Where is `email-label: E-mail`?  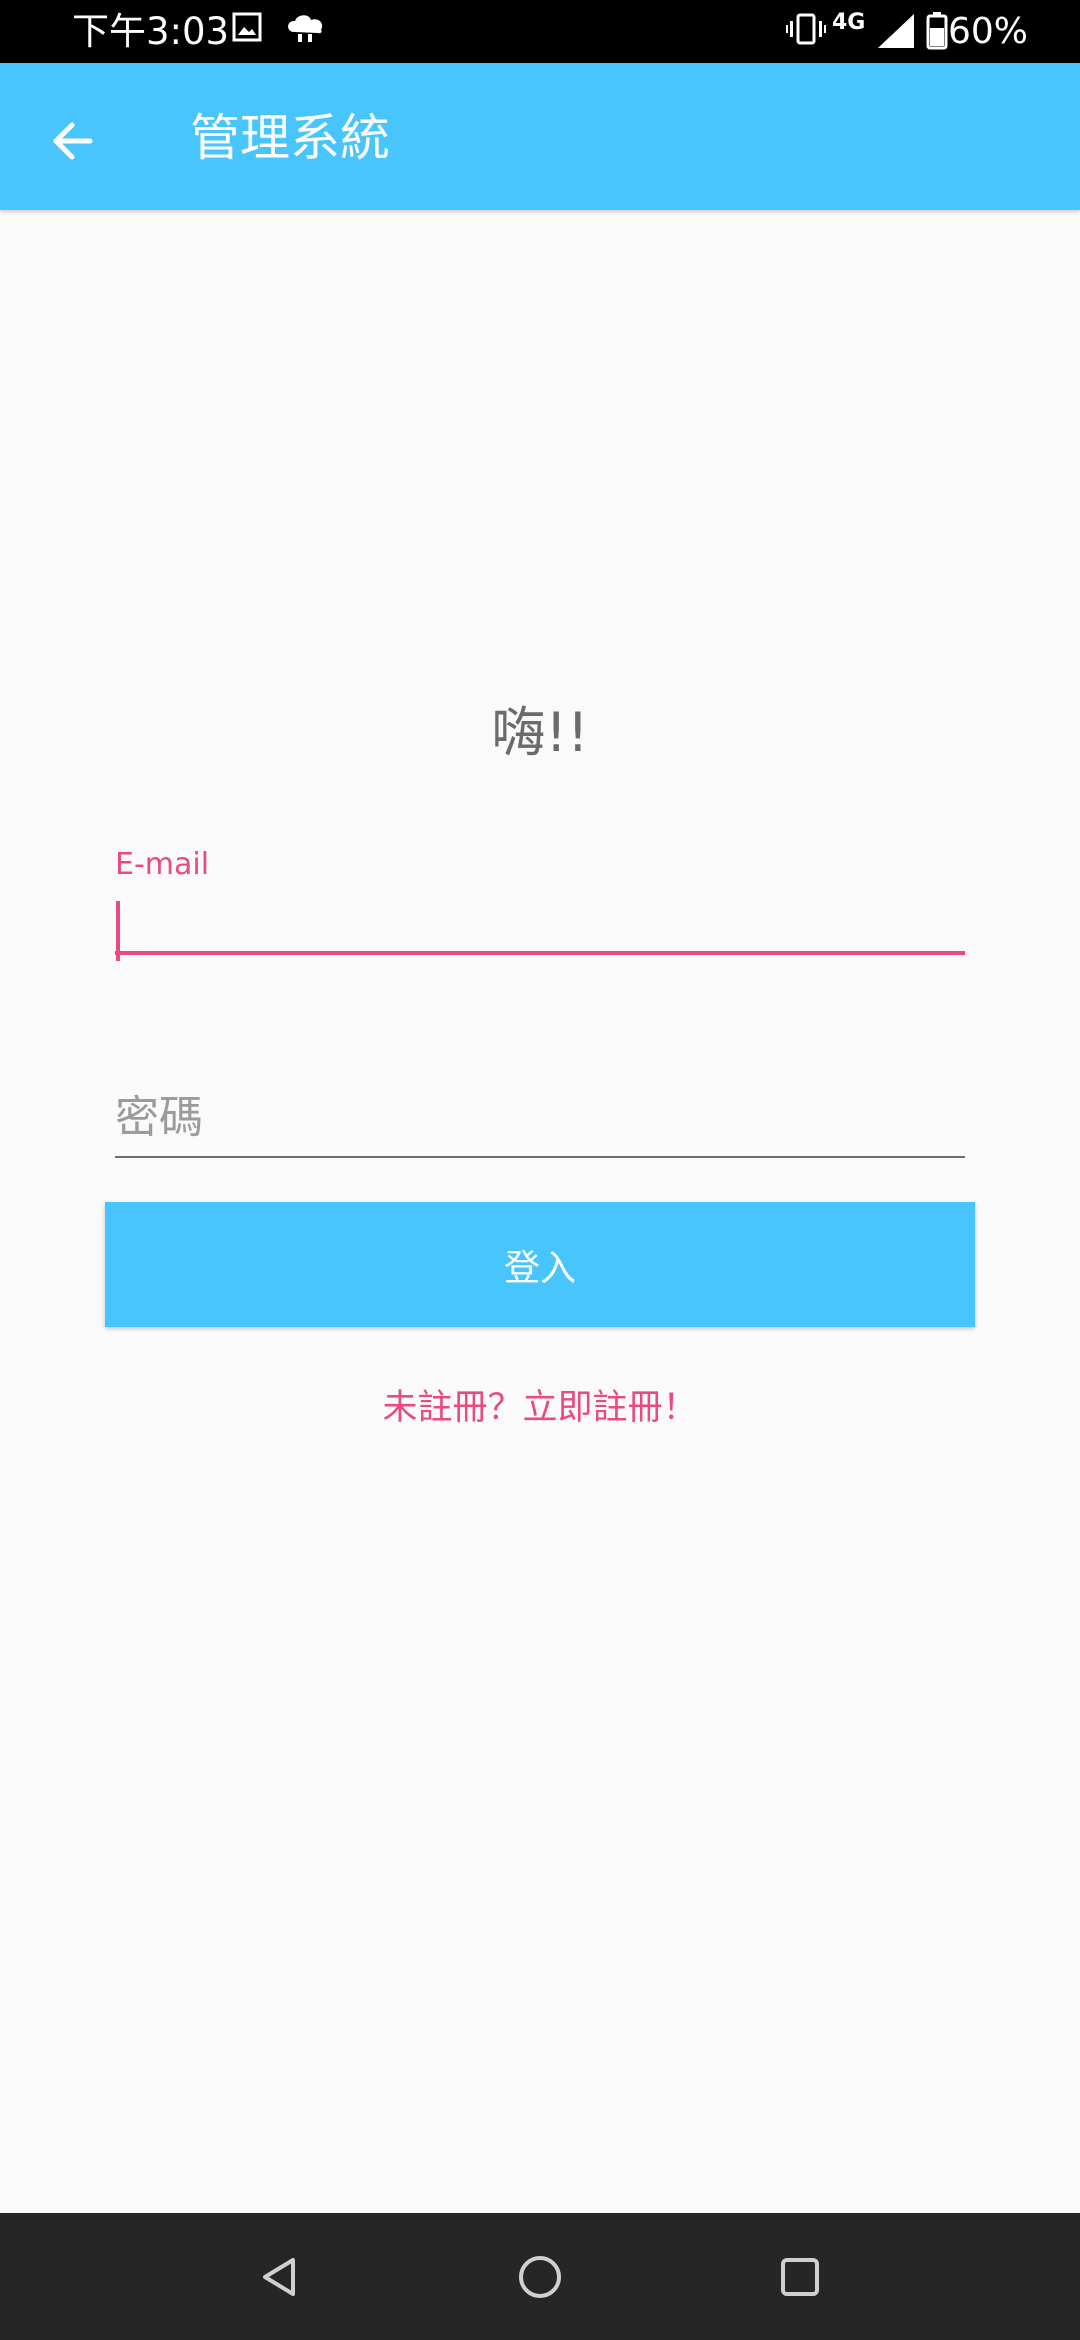 email-label: E-mail is located at coordinates (162, 864).